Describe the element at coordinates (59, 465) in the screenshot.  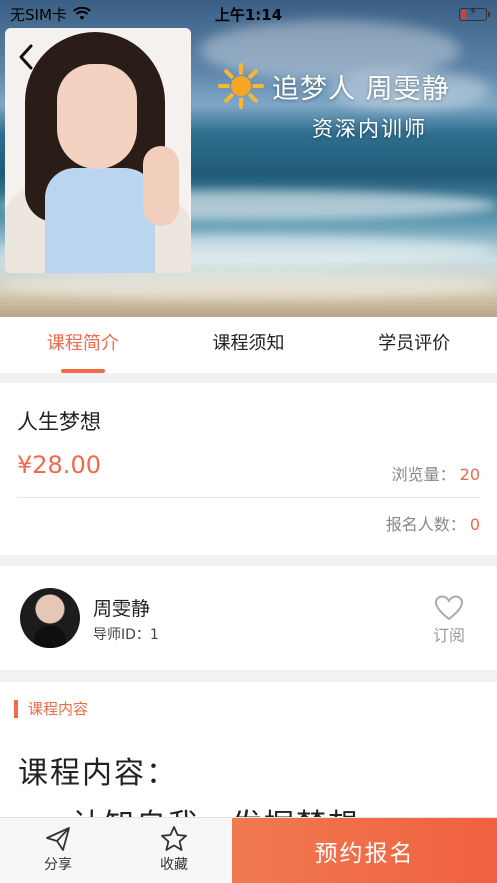
I see `course-price: ¥28.00` at that location.